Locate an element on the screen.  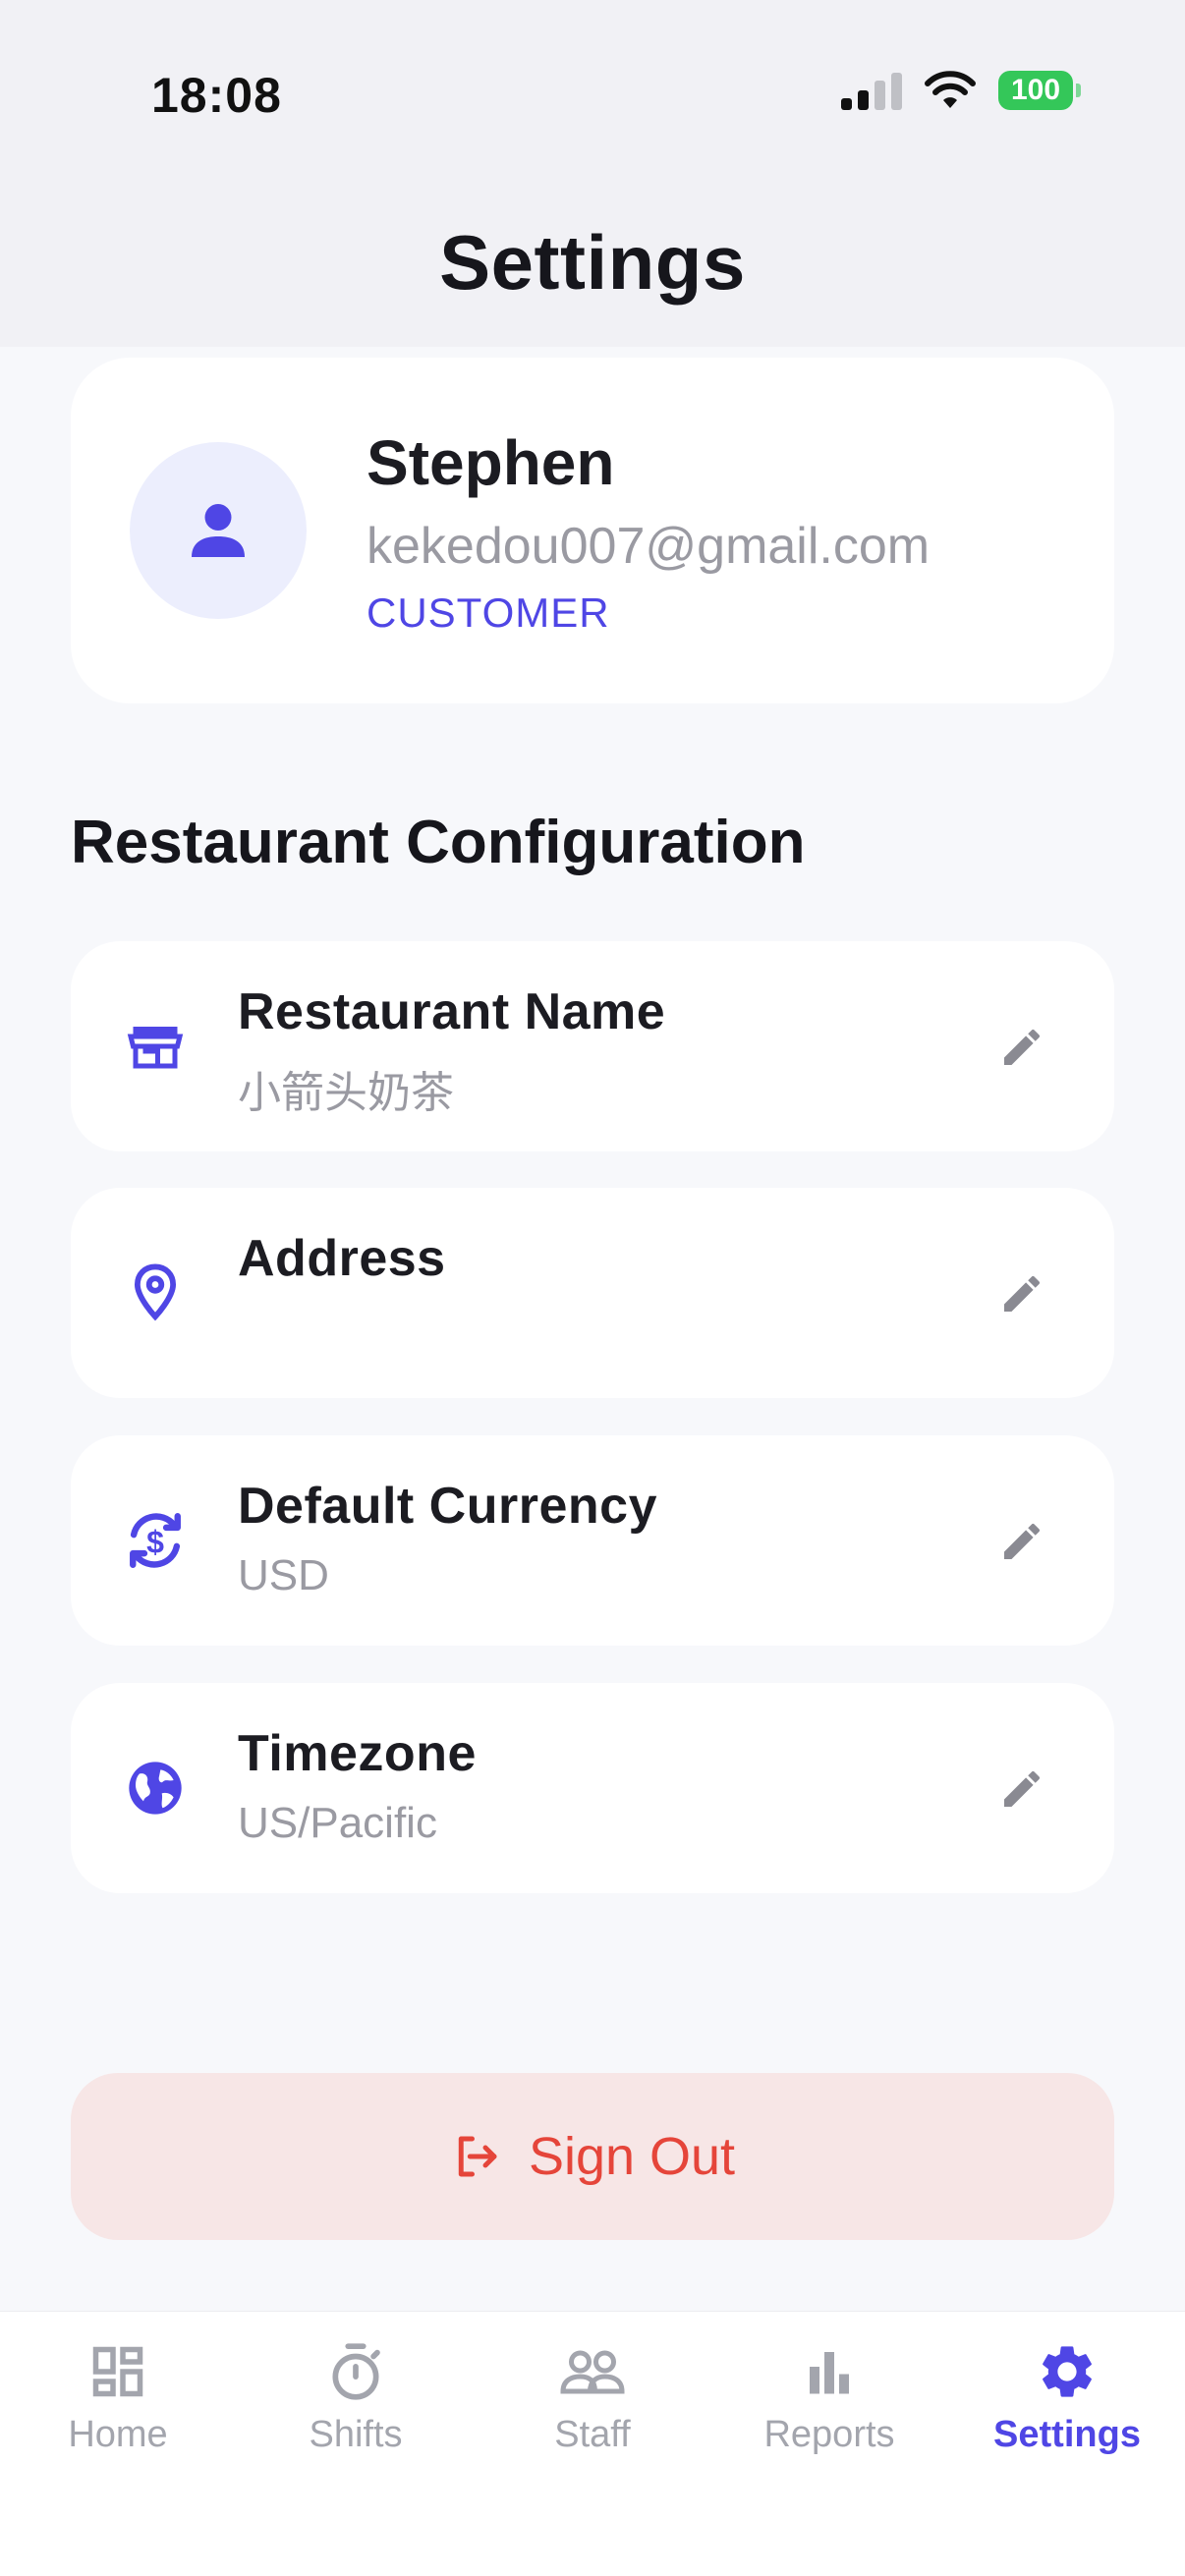
sign-out-button: Sign Out is located at coordinates (592, 2156).